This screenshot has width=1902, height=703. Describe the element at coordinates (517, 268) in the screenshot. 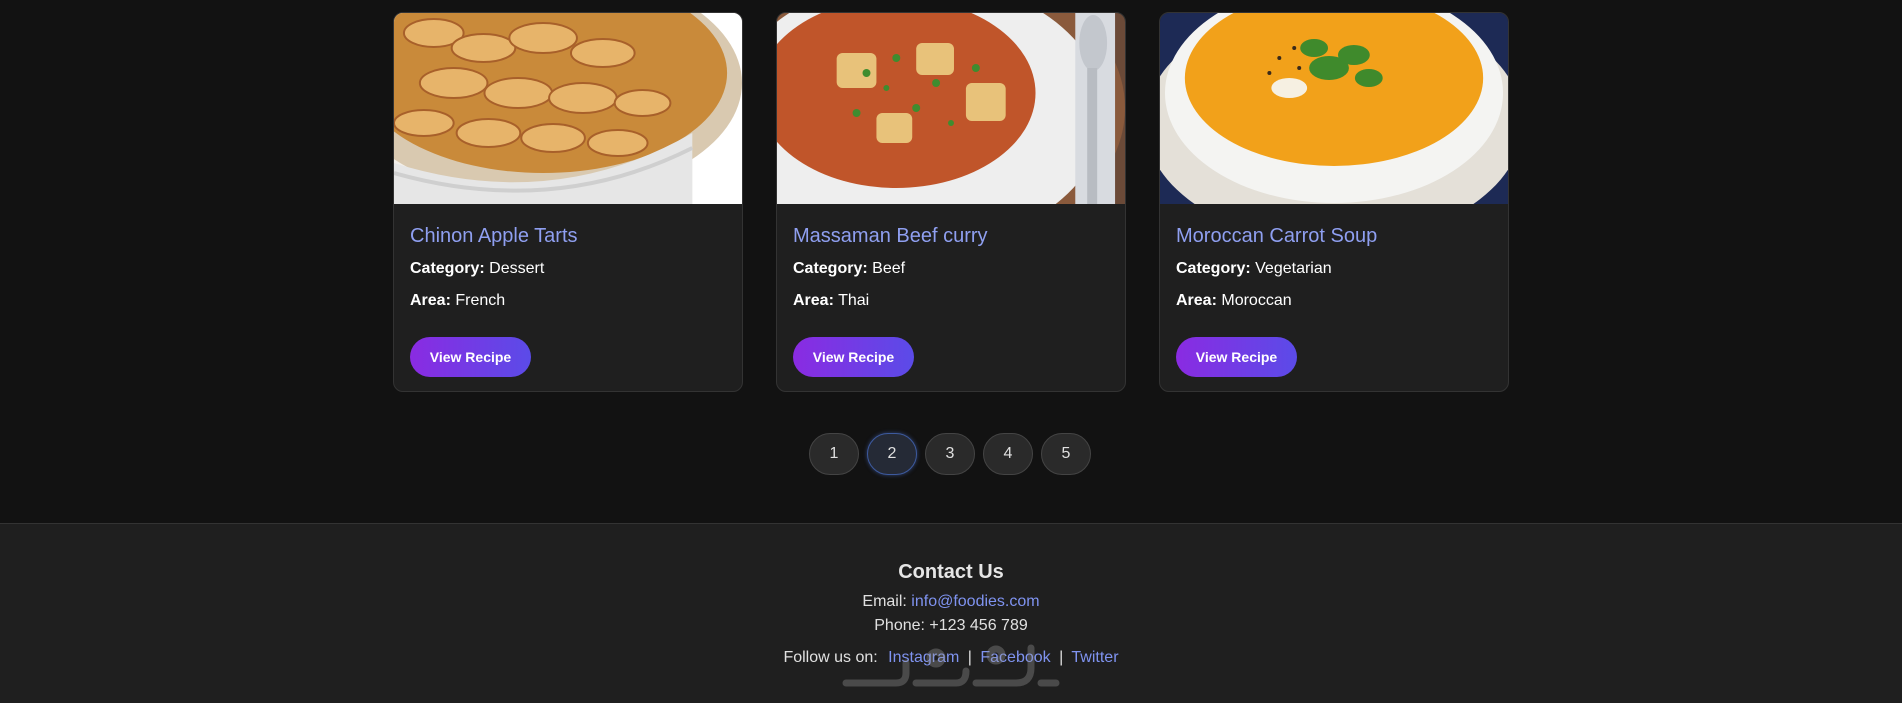

I see `category-value: Dessert` at that location.